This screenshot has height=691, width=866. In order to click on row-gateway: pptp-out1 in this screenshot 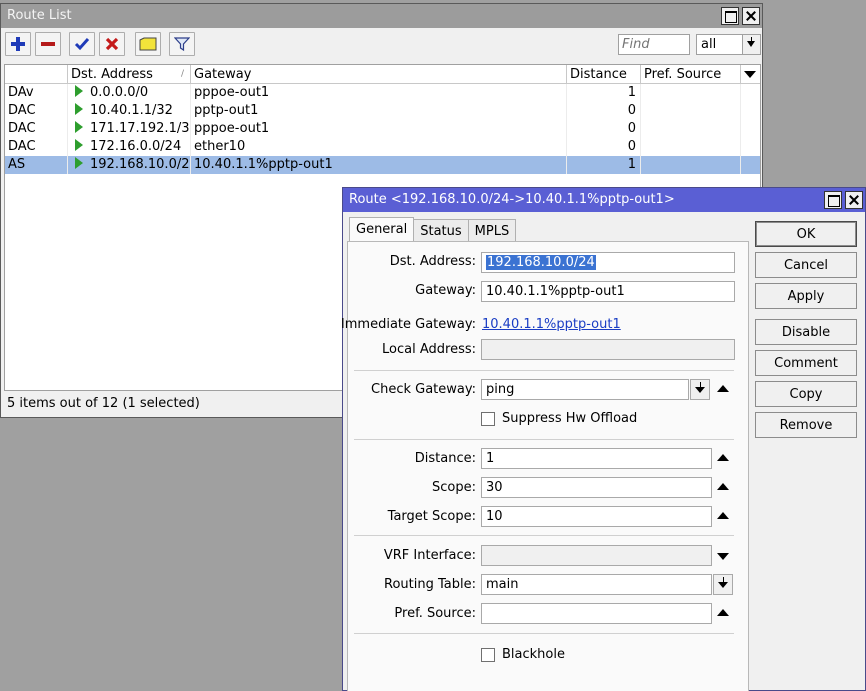, I will do `click(379, 111)`.